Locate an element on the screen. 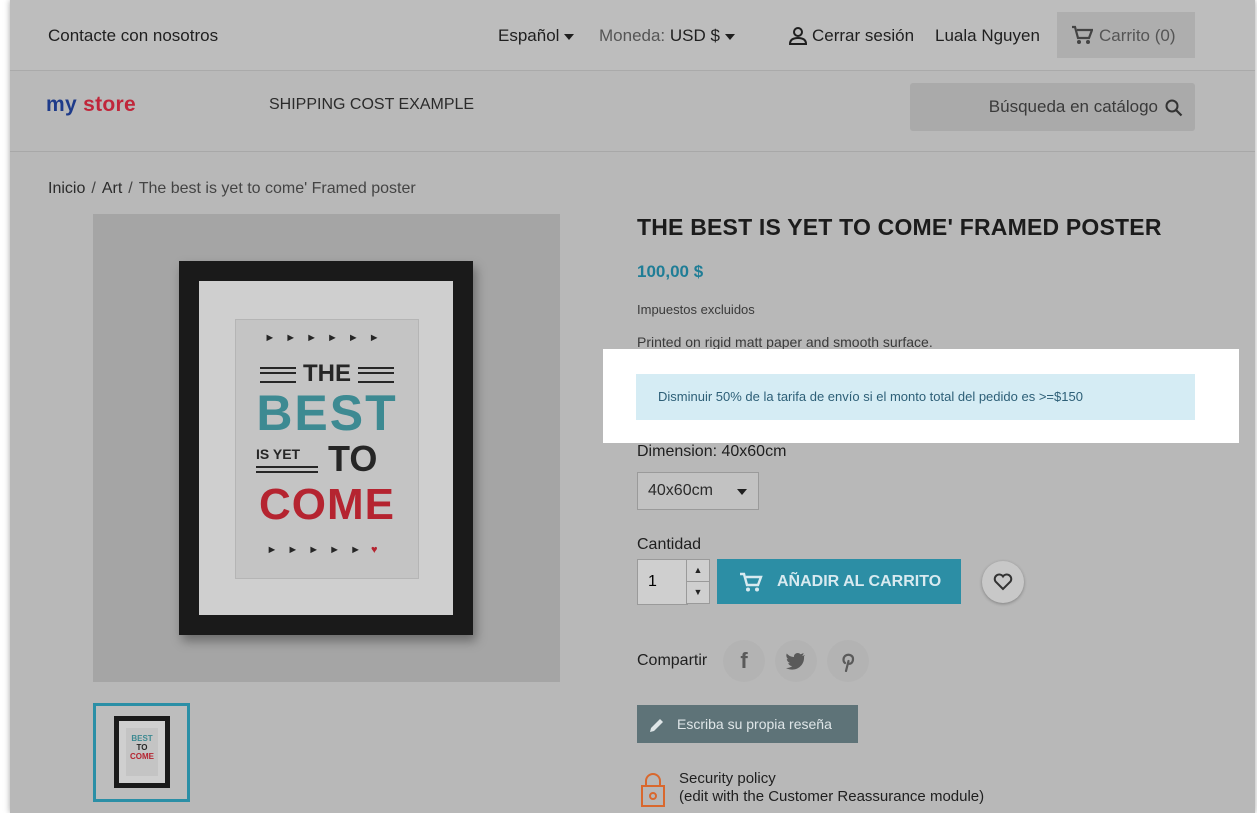 Image resolution: width=1257 pixels, height=813 pixels. search-input is located at coordinates (1034, 107).